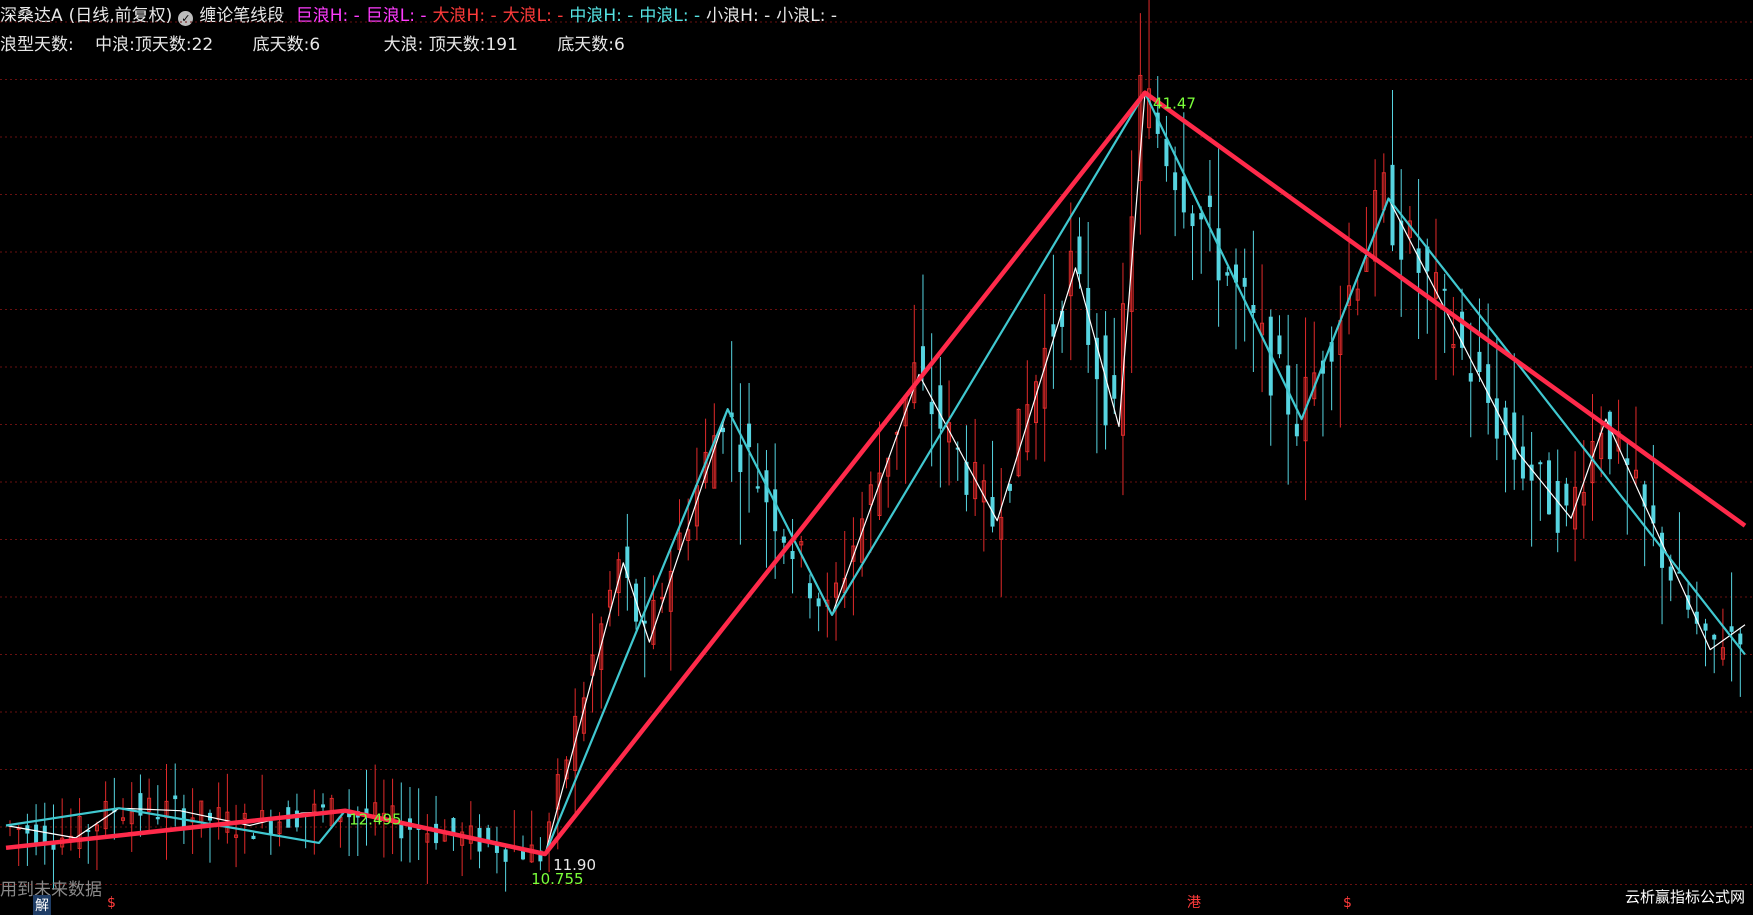 The image size is (1753, 915). Describe the element at coordinates (111, 903) in the screenshot. I see `event-mark-dollar: $` at that location.